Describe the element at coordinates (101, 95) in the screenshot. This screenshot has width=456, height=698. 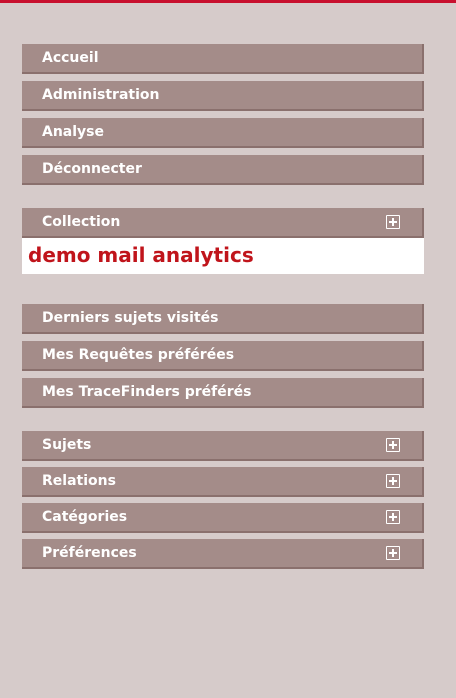
I see `nav-administration-label: Administration` at that location.